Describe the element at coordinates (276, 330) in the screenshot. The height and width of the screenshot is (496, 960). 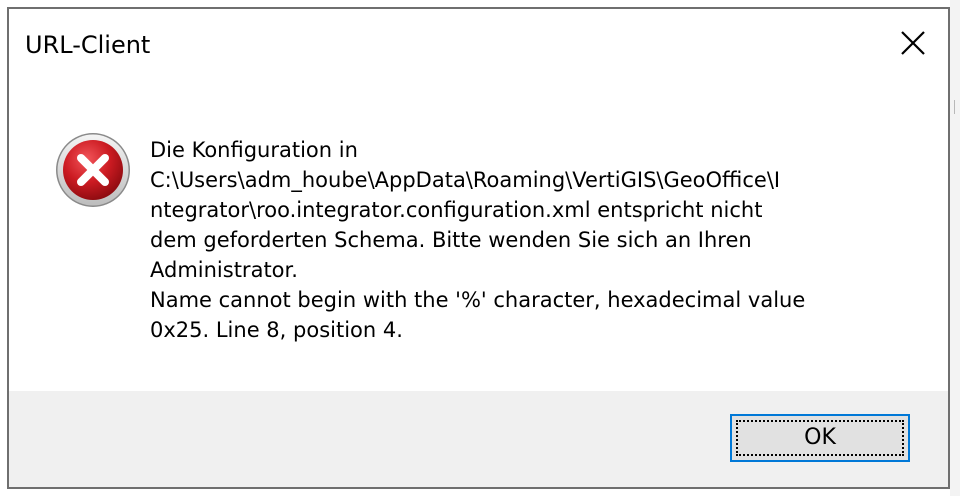
I see `message-line: 0x25. Line 8, position 4.` at that location.